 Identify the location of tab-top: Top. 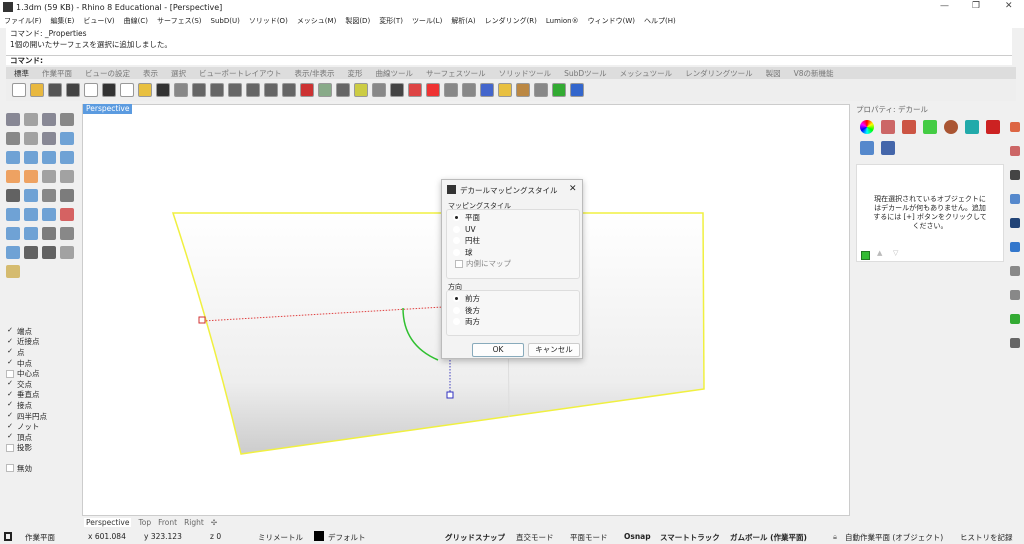
(144, 522).